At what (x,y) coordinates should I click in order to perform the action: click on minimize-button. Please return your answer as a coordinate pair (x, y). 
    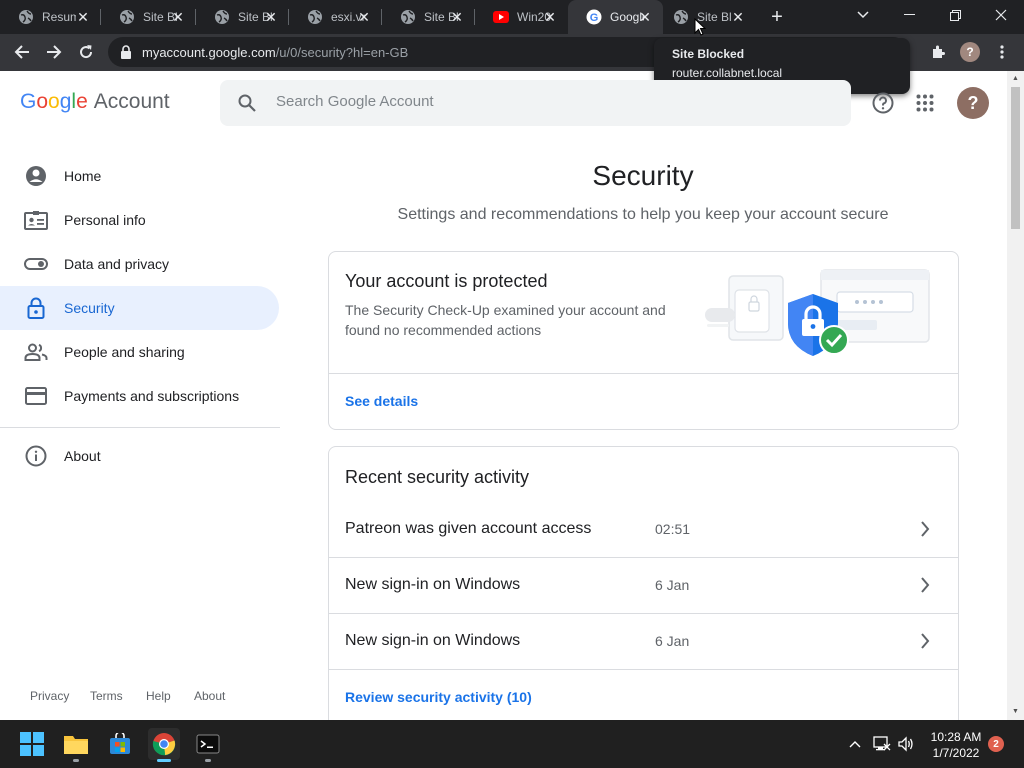
    Looking at the image, I should click on (909, 15).